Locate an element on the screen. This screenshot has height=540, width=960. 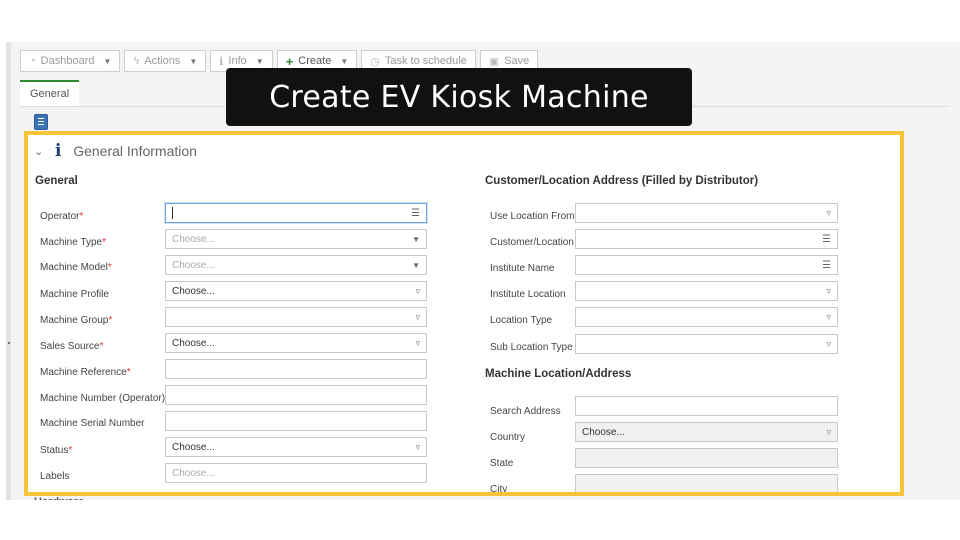
sales-source-label: Sales Source * is located at coordinates (72, 346).